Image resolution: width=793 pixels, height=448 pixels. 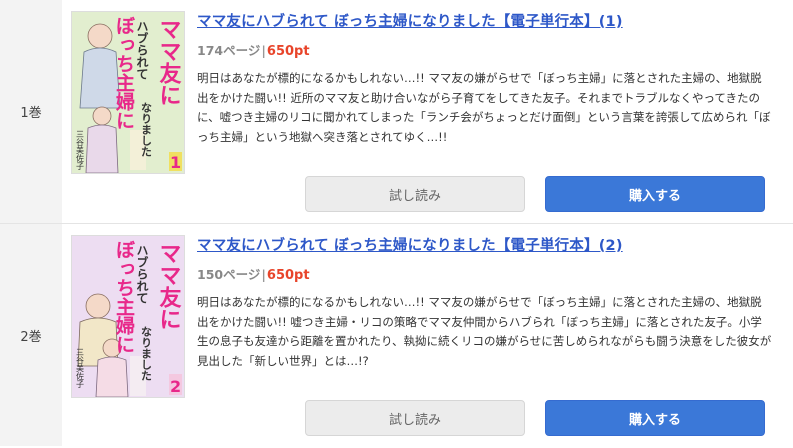 I want to click on volume-meta: 150ページ|650pt, so click(x=486, y=273).